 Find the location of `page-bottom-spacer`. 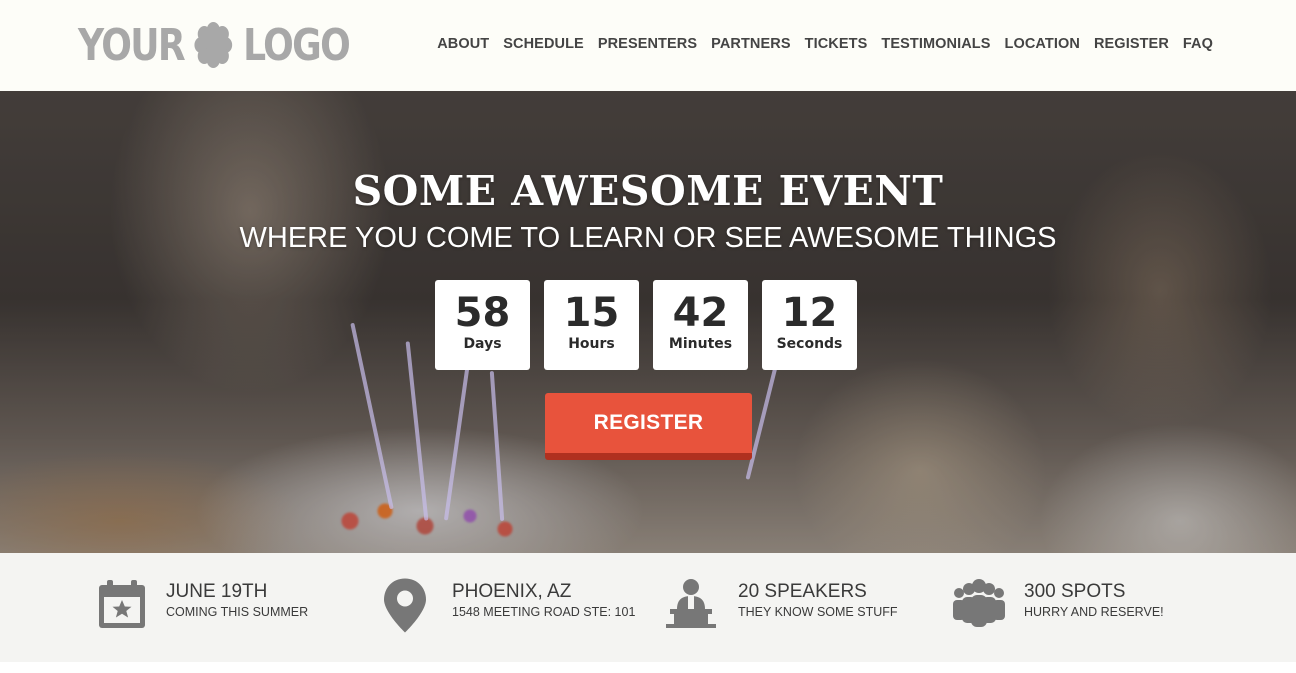

page-bottom-spacer is located at coordinates (648, 667).